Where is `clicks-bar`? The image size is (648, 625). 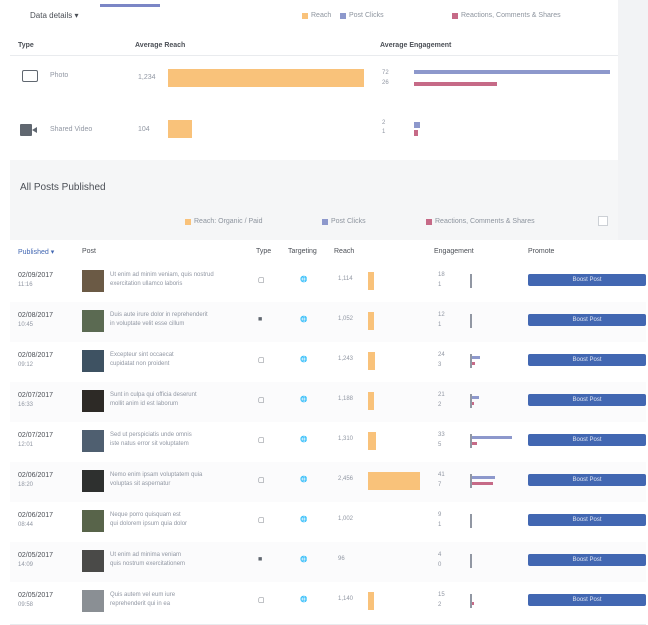
clicks-bar is located at coordinates (475, 397).